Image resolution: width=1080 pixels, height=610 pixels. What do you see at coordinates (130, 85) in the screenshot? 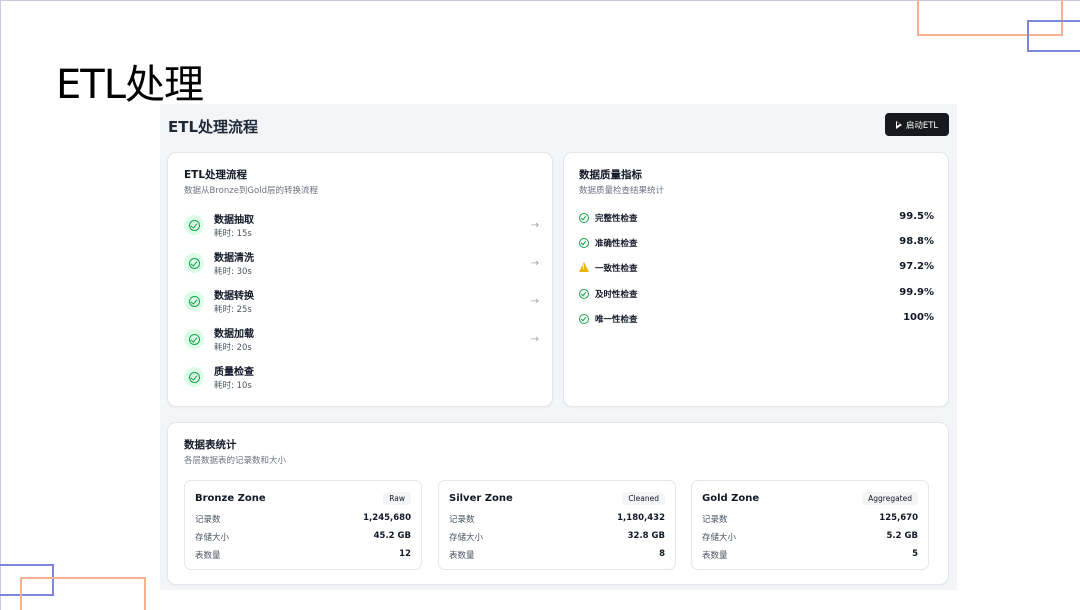
I see `slide-title: ETL处理` at bounding box center [130, 85].